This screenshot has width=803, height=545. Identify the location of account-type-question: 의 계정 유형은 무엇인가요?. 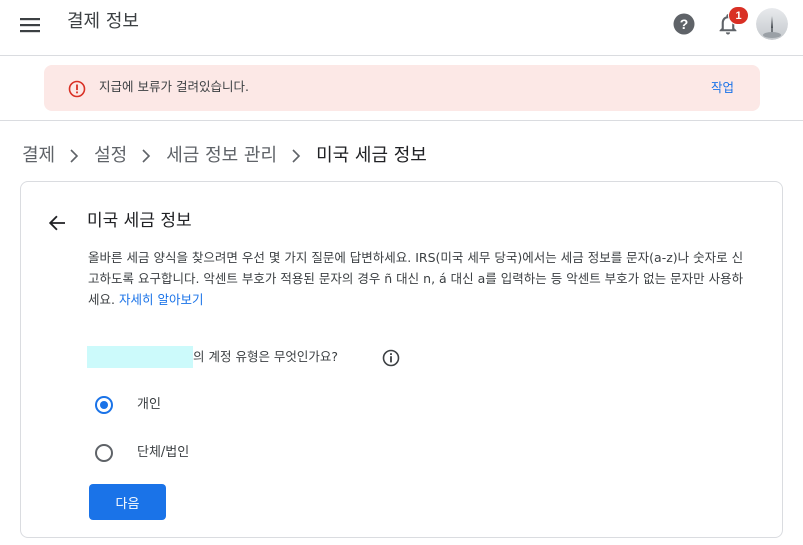
(266, 356).